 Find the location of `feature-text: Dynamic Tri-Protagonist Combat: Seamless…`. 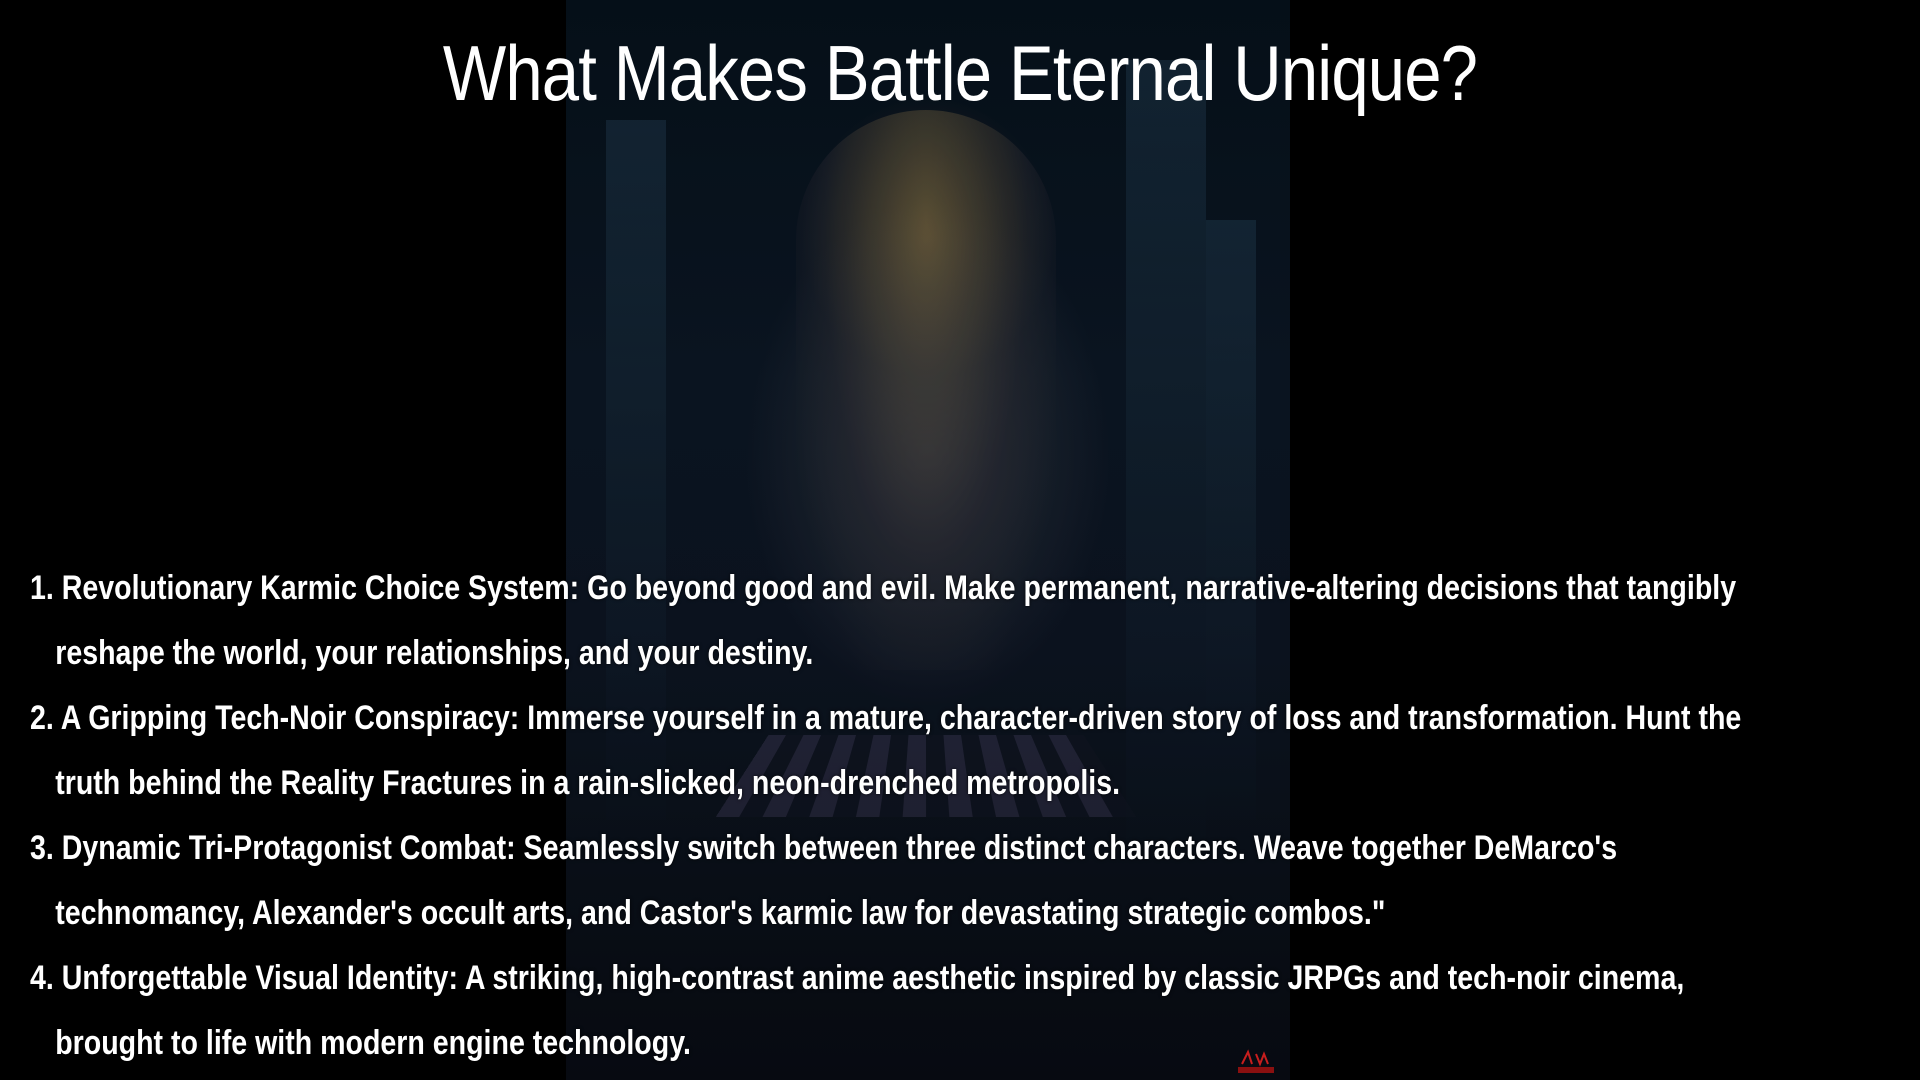

feature-text: Dynamic Tri-Protagonist Combat: Seamless… is located at coordinates (839, 848).